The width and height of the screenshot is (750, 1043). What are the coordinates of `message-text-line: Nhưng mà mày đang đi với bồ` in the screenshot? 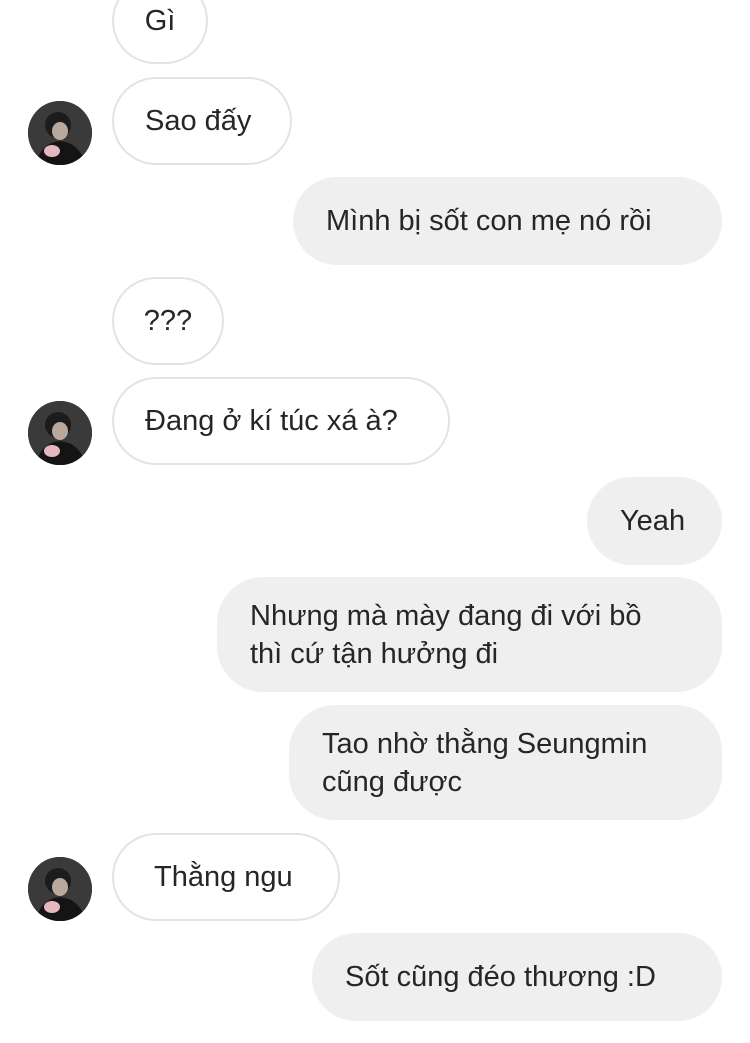 It's located at (446, 615).